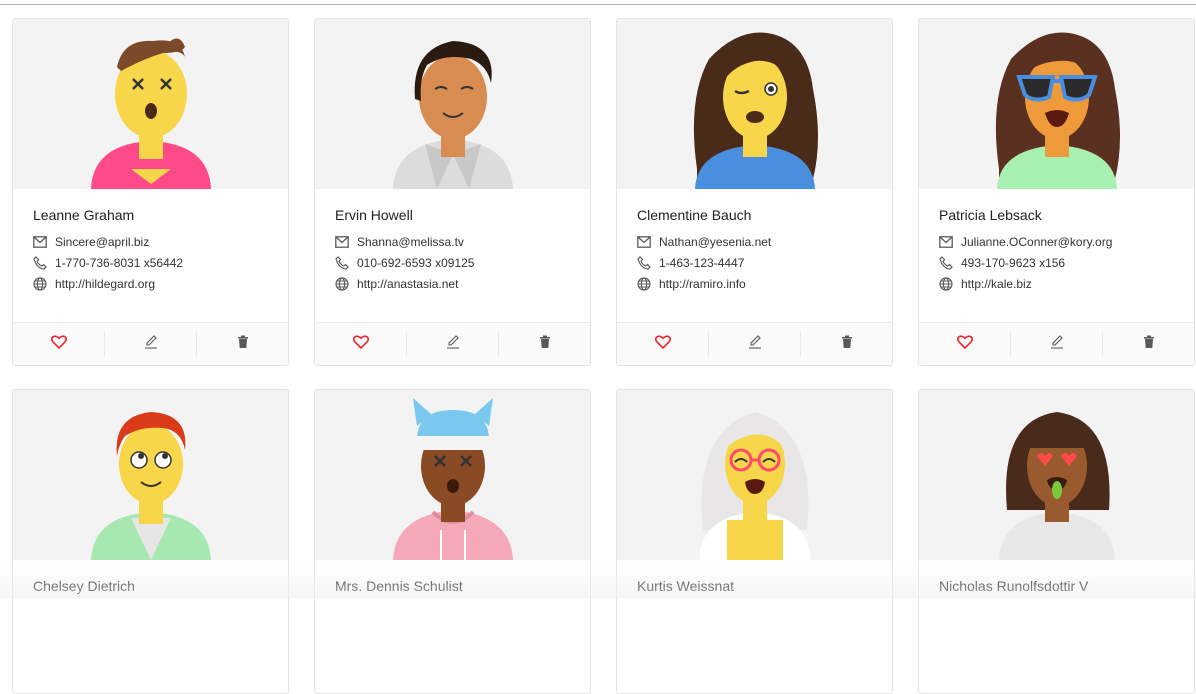  I want to click on phone-row: 493-170-9623 x156, so click(1056, 263).